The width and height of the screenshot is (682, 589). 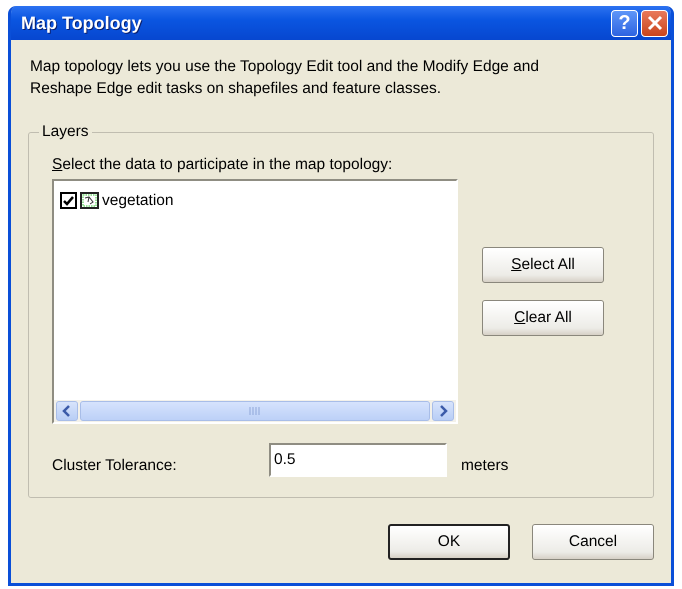 I want to click on scroll-thumb, so click(x=255, y=411).